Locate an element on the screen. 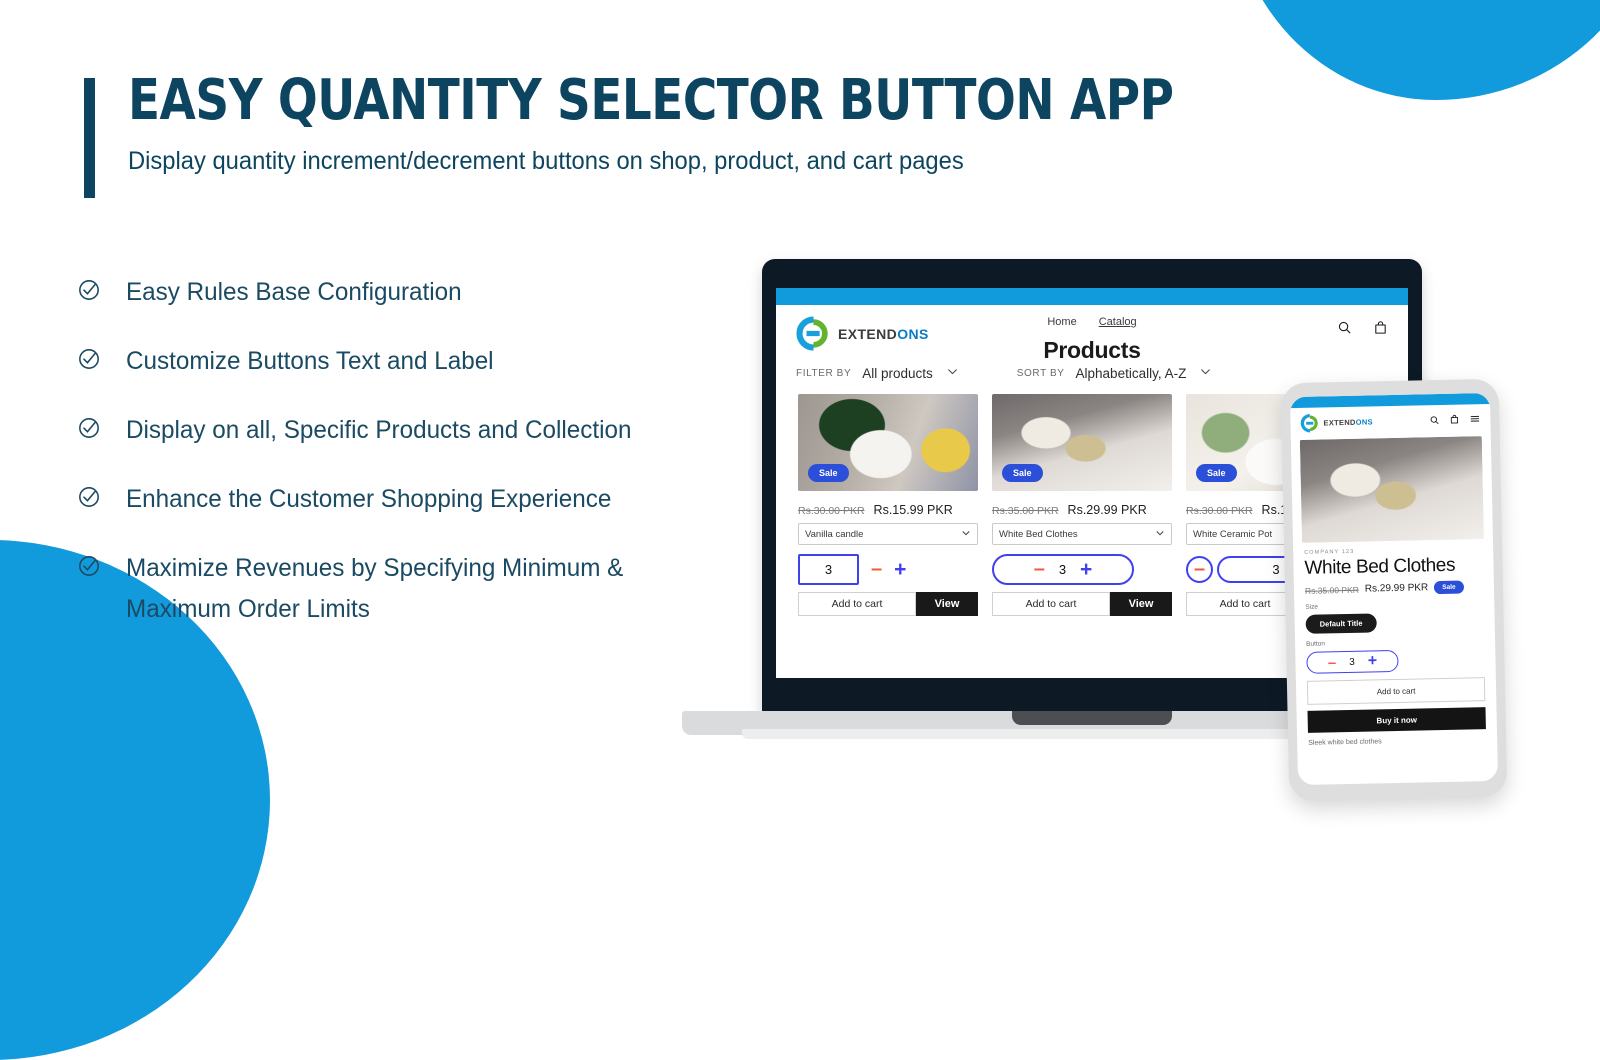 The height and width of the screenshot is (1060, 1600). phone-mockup: EXTENDONS COMPANY 123 White Bed Clothe is located at coordinates (1394, 590).